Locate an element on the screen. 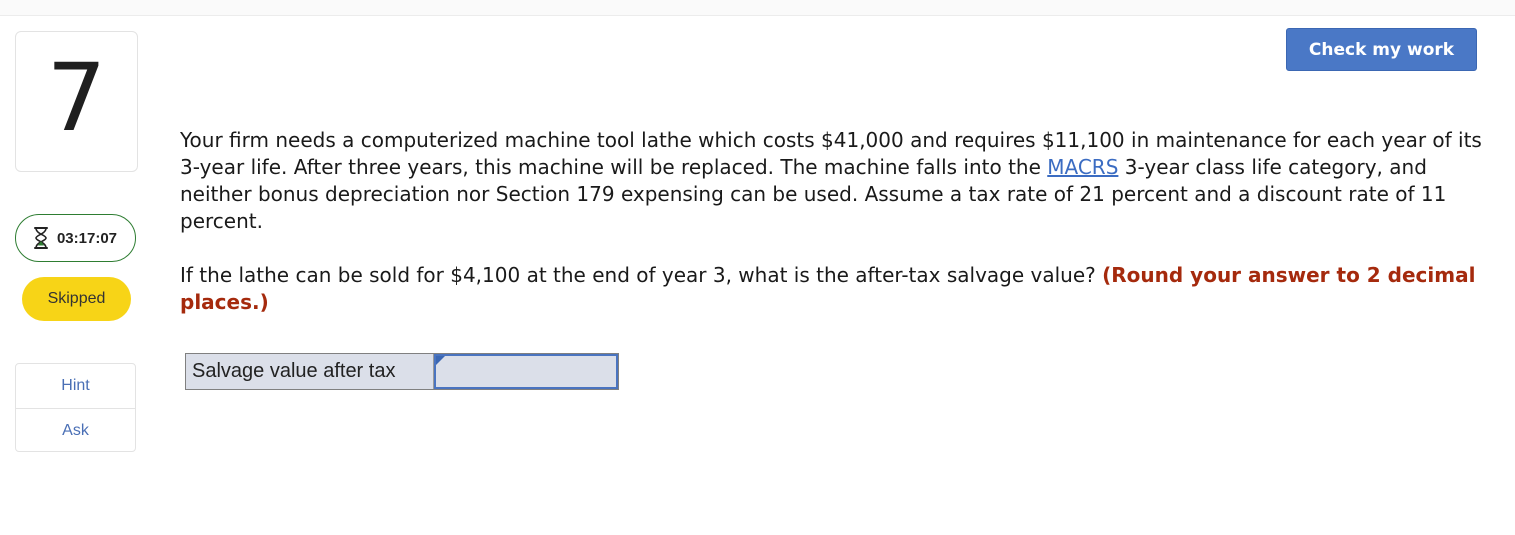 The height and width of the screenshot is (535, 1515). check-my-work-button: Check my work is located at coordinates (1381, 49).